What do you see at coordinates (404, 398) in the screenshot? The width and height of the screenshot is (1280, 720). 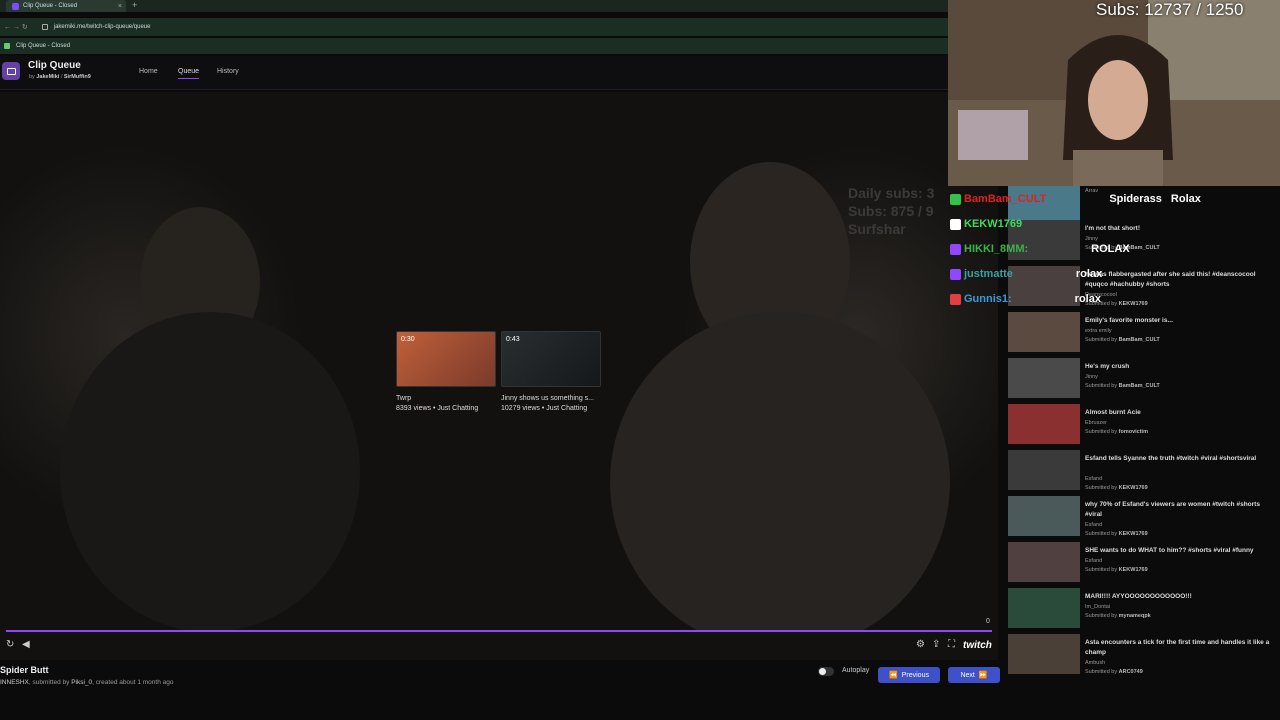 I see `related-clip-title: Twrp` at bounding box center [404, 398].